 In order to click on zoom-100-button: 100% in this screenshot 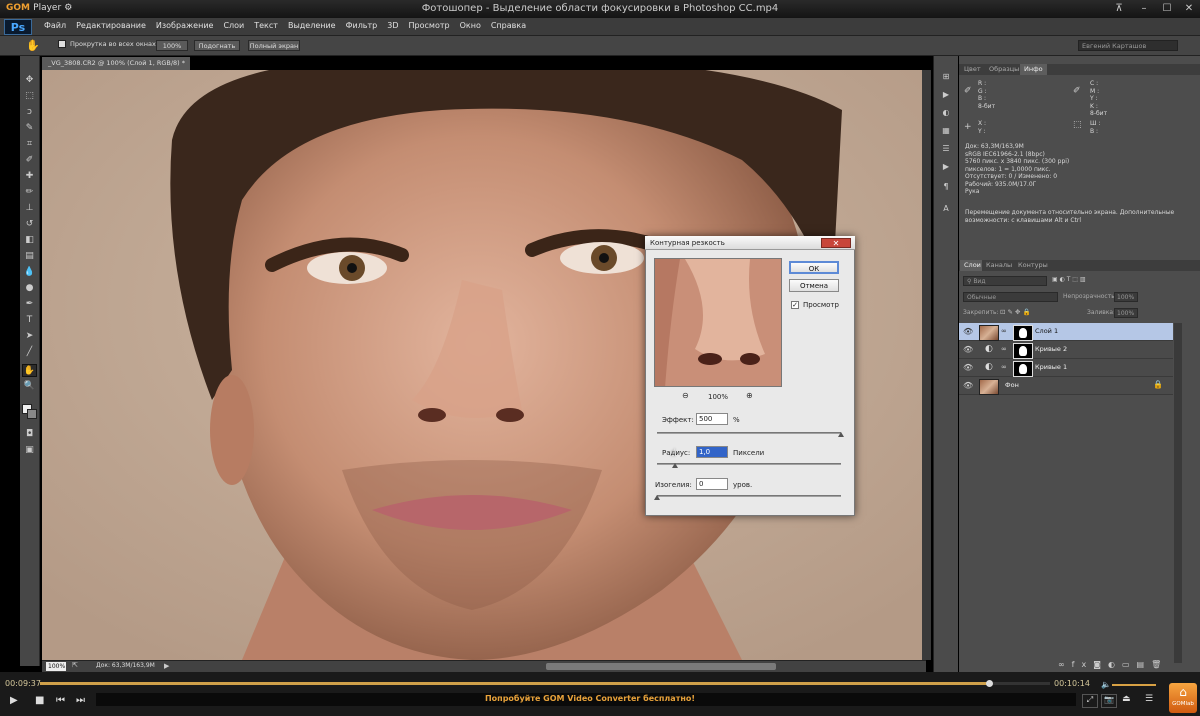, I will do `click(172, 45)`.